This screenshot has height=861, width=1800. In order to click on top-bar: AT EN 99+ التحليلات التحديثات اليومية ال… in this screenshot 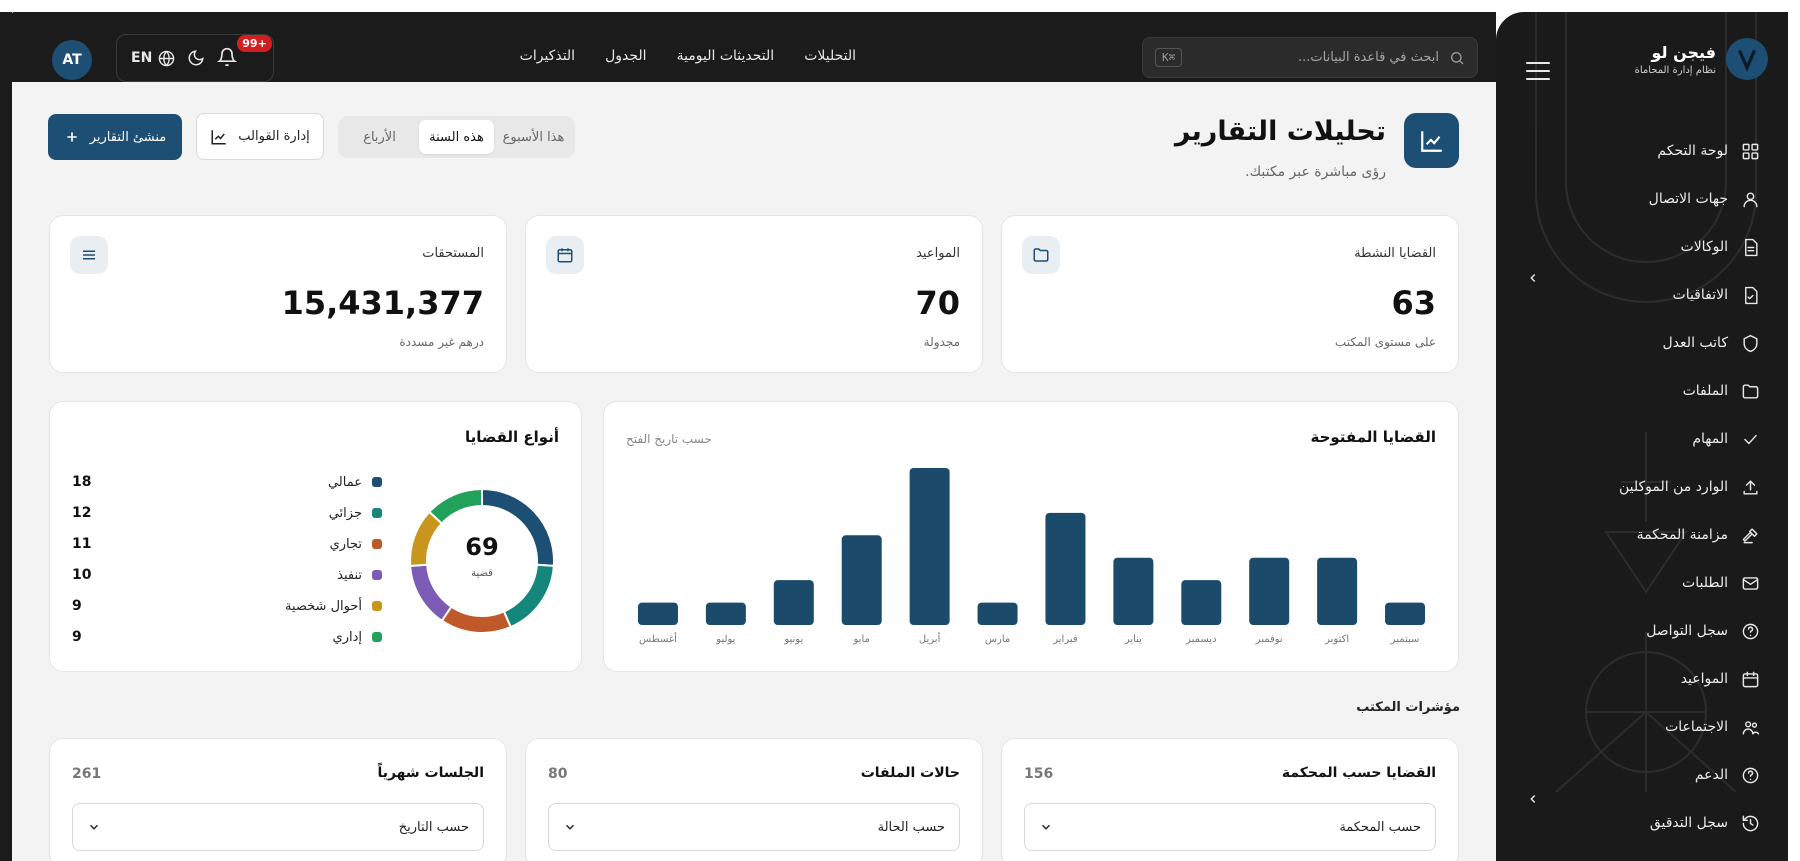, I will do `click(754, 47)`.